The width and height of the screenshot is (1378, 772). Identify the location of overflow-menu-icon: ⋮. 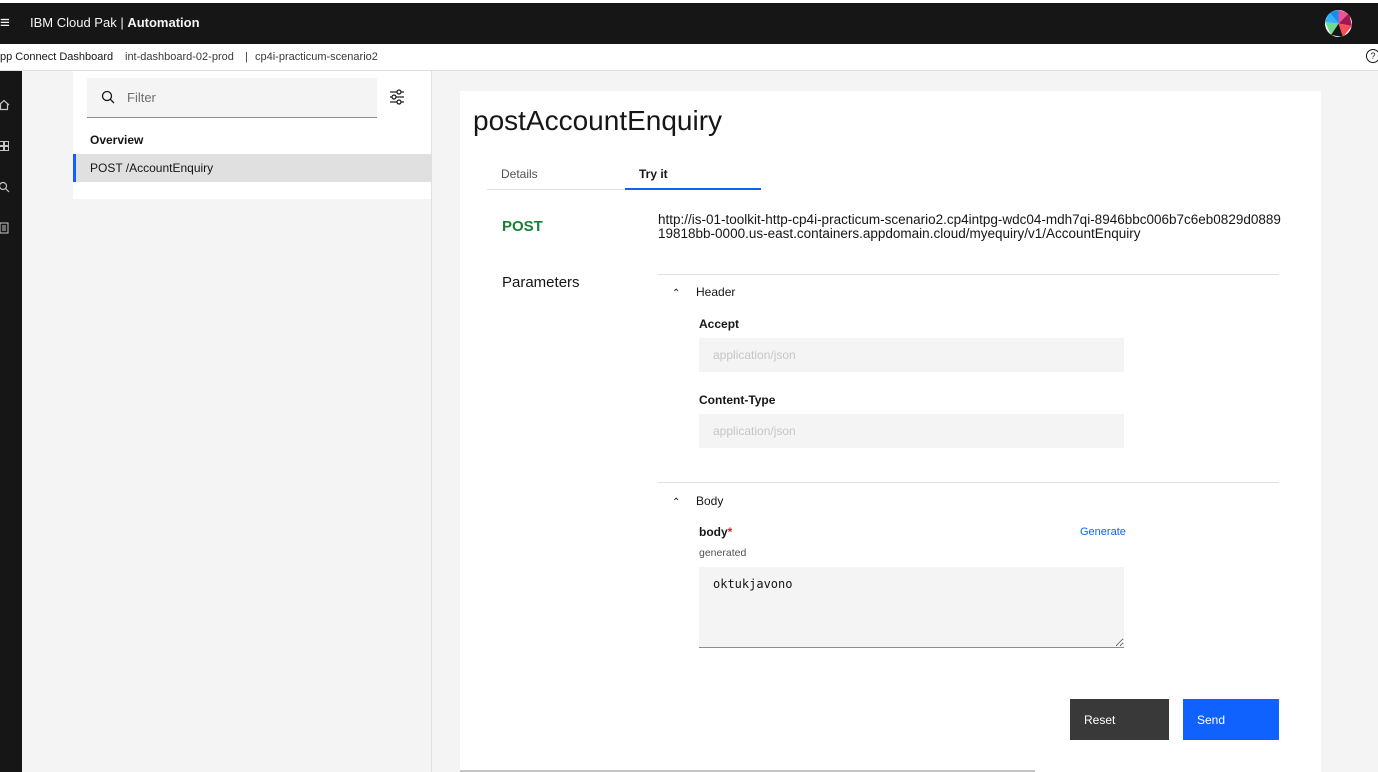
(1374, 21).